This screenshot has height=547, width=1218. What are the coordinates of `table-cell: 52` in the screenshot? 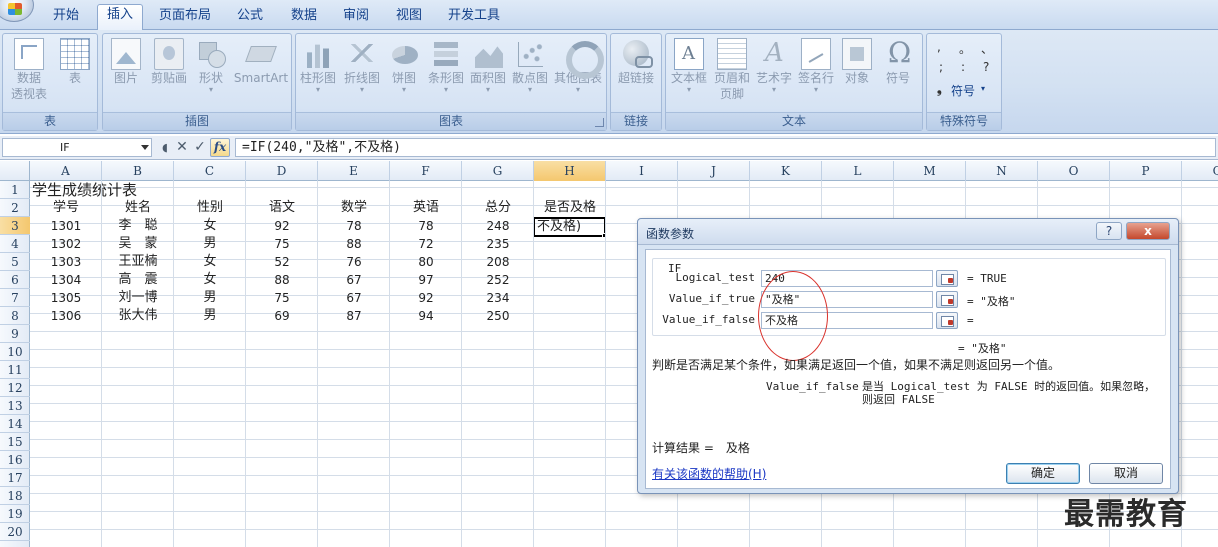 It's located at (282, 262).